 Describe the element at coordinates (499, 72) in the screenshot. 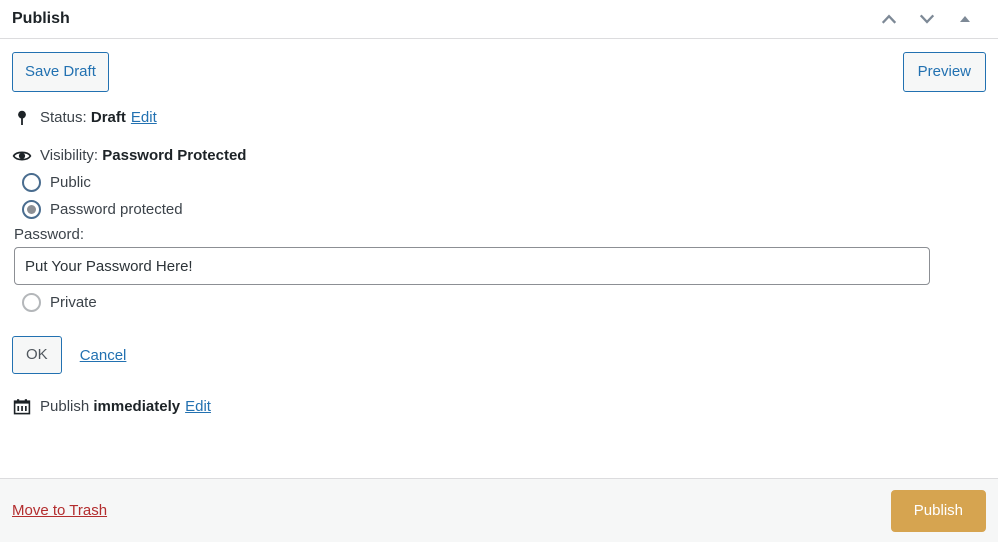

I see `minor-publishing-actions: Save Draft Preview` at that location.